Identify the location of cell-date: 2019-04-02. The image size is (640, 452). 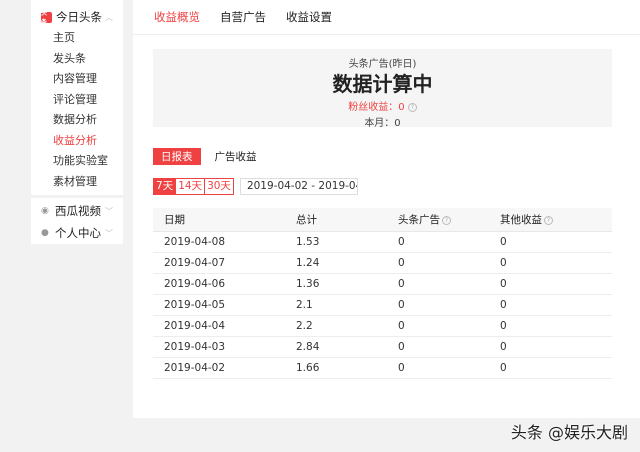
(195, 368).